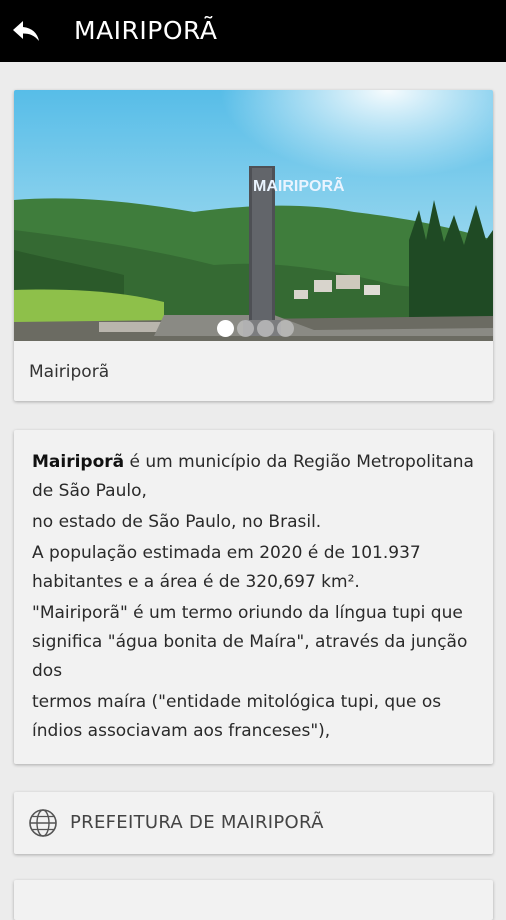  What do you see at coordinates (26, 31) in the screenshot?
I see `back-arrow-icon` at bounding box center [26, 31].